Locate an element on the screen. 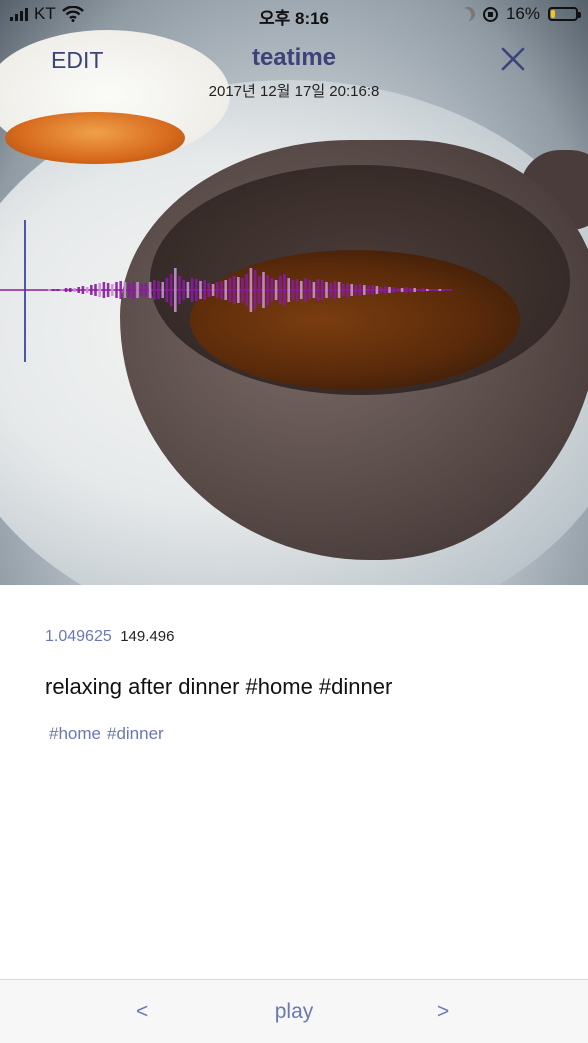 The width and height of the screenshot is (588, 1043). battery-icon is located at coordinates (564, 14).